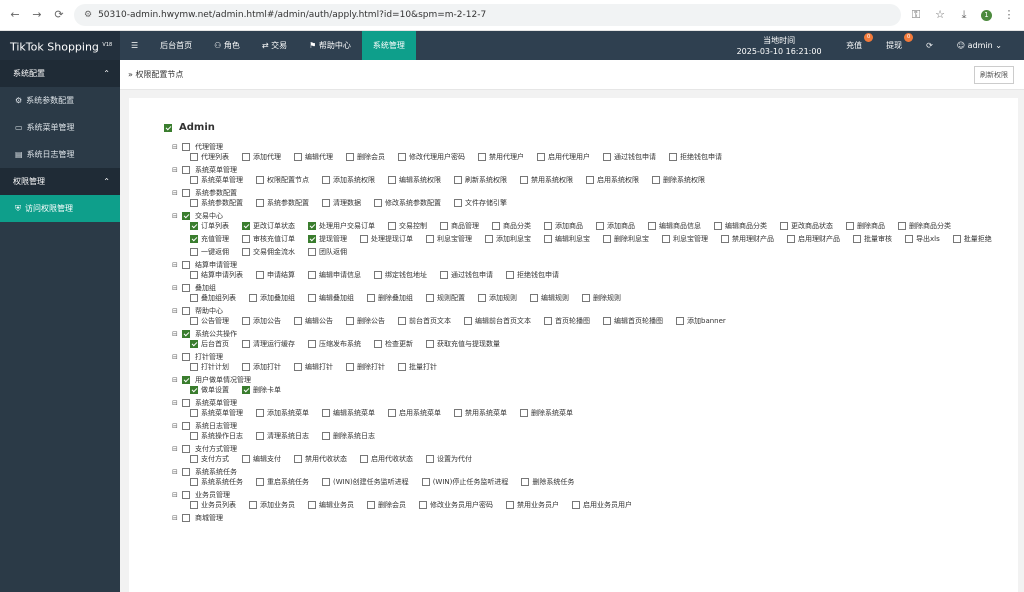  I want to click on permission-item: 添加公告, so click(261, 321).